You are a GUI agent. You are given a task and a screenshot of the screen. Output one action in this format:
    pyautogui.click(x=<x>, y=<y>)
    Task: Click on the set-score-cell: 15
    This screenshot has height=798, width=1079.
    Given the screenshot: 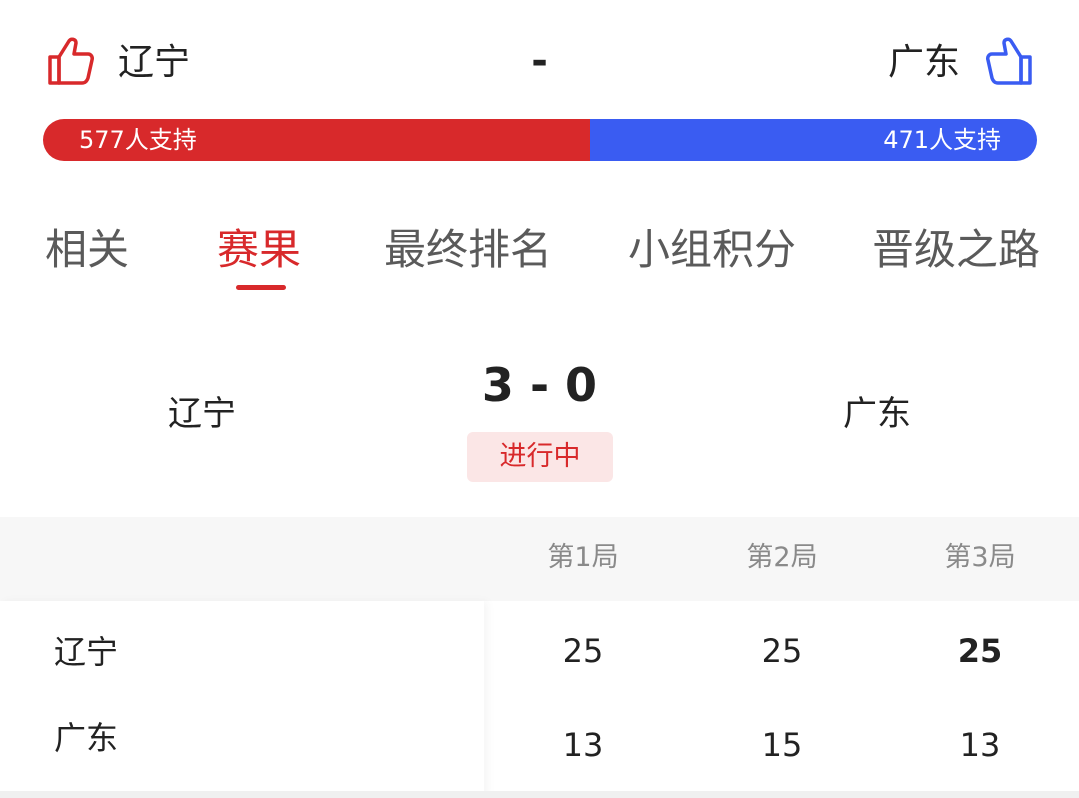 What is the action you would take?
    pyautogui.click(x=782, y=745)
    